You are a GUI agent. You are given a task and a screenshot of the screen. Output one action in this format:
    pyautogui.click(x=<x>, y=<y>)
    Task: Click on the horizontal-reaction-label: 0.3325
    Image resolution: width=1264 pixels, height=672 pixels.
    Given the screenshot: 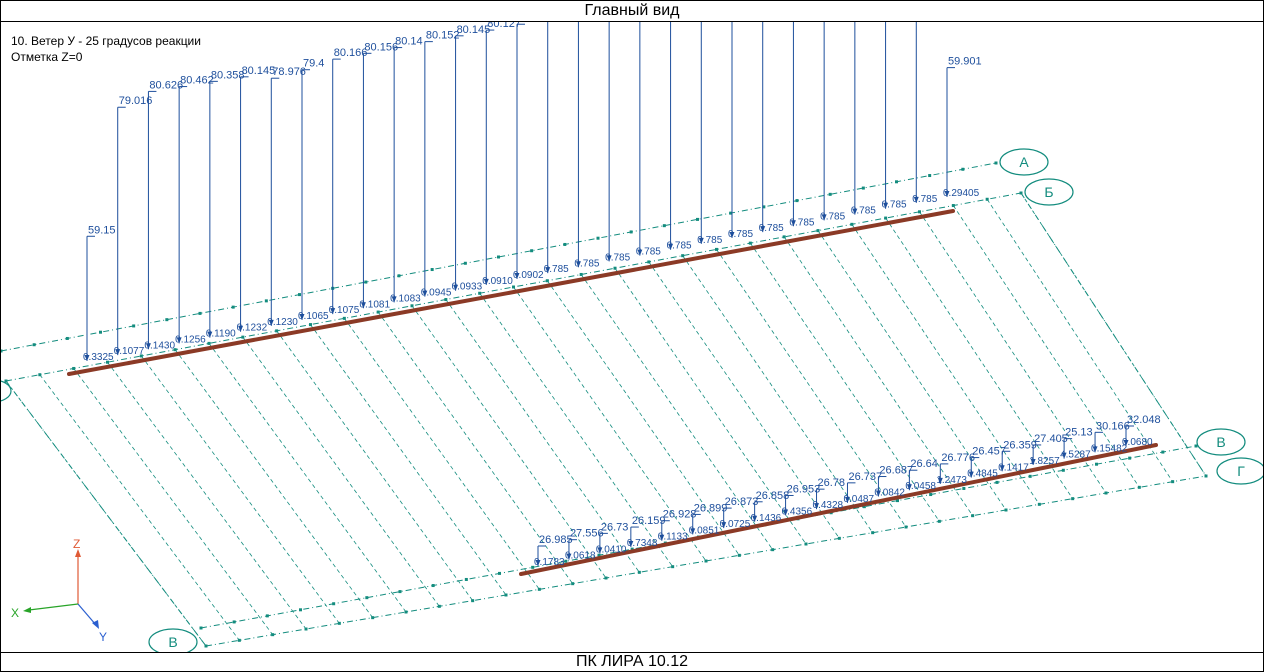 What is the action you would take?
    pyautogui.click(x=98, y=357)
    